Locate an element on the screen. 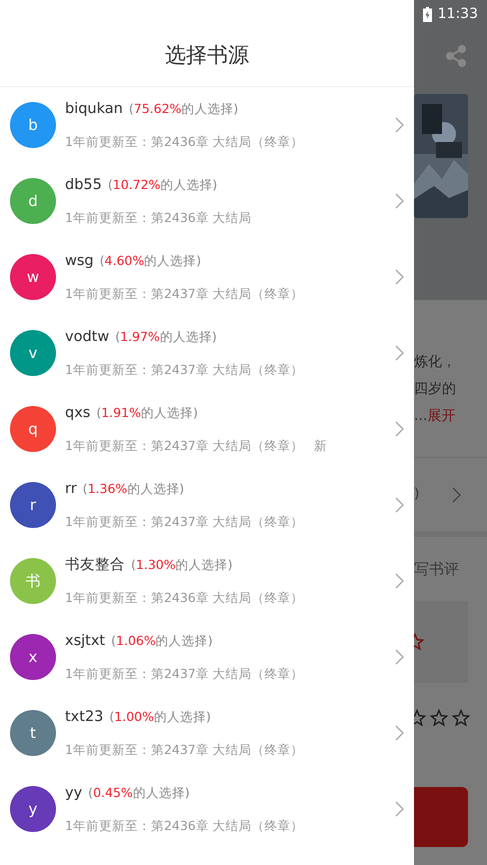  selection-share: (1.06%的人选择) is located at coordinates (162, 641).